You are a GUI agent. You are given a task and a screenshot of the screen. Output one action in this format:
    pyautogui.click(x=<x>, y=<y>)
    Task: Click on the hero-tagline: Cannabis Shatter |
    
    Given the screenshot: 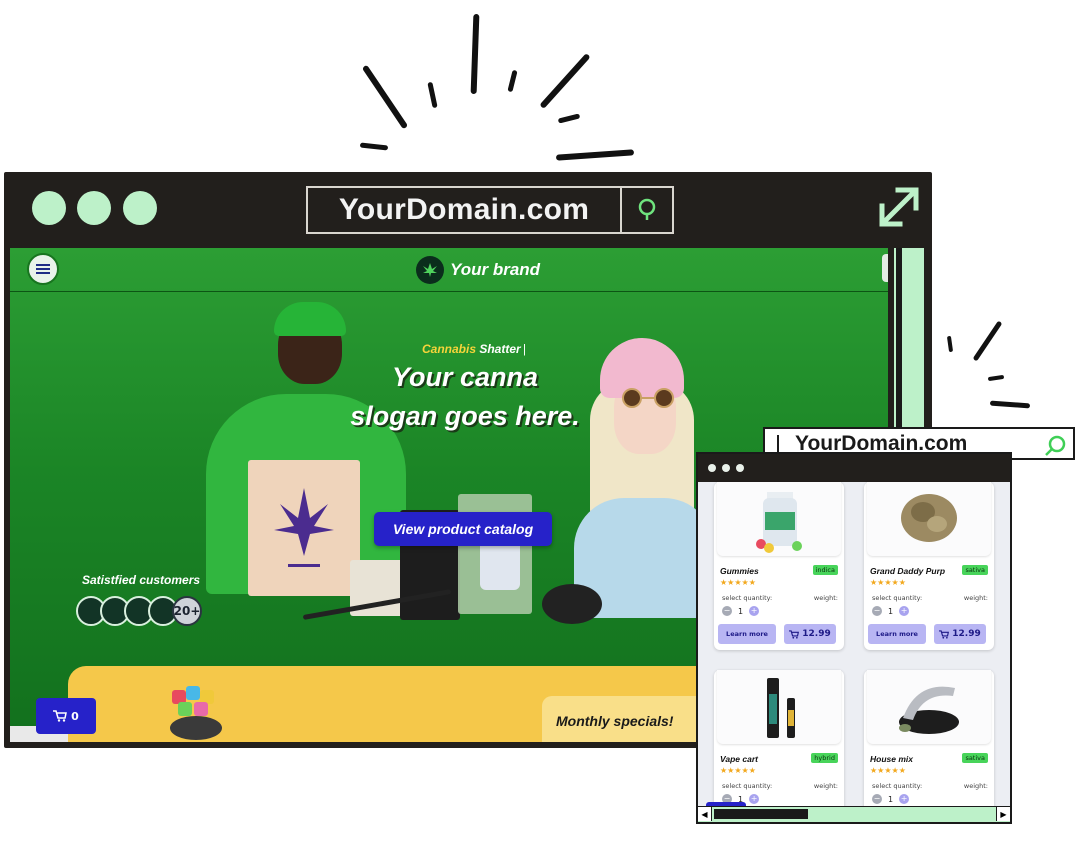 What is the action you would take?
    pyautogui.click(x=474, y=349)
    